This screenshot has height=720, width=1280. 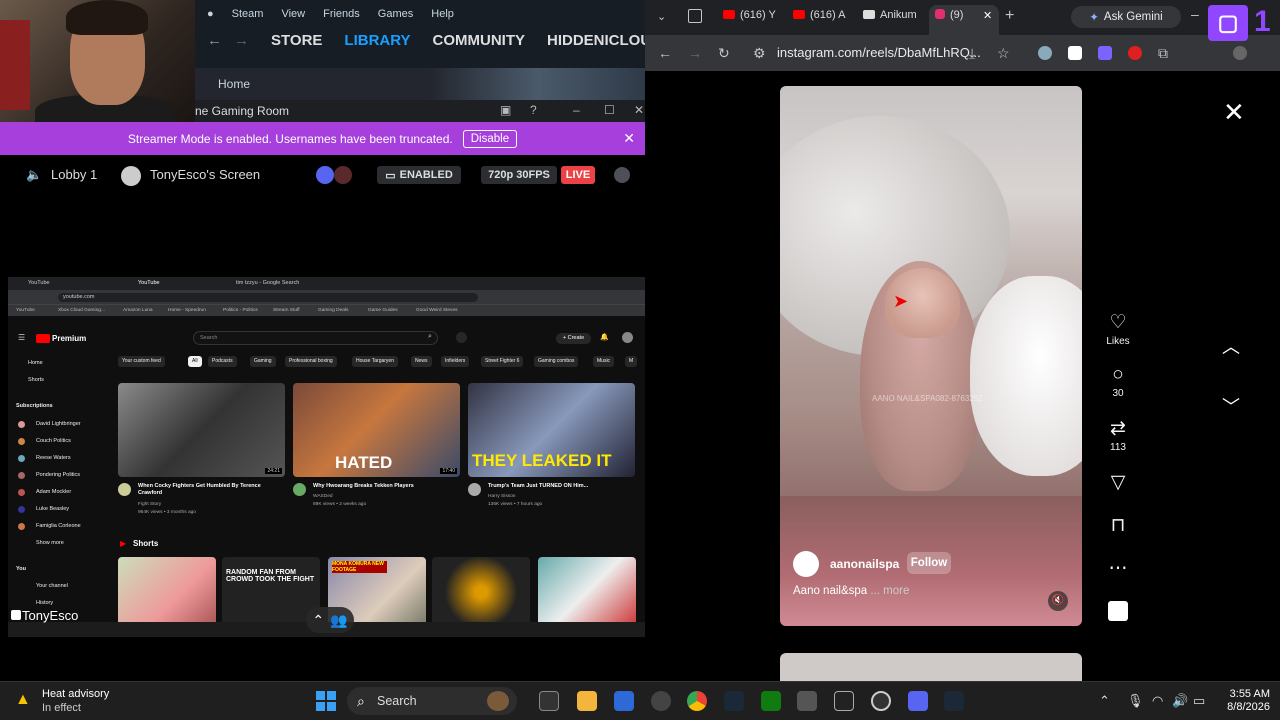 What do you see at coordinates (1003, 53) in the screenshot?
I see `bookmark-star-icon: ☆` at bounding box center [1003, 53].